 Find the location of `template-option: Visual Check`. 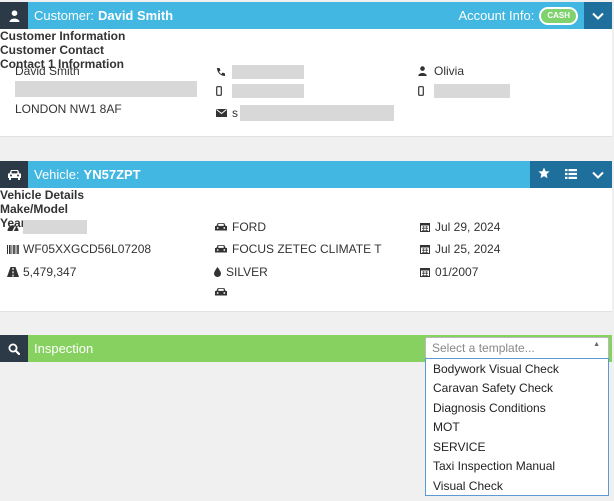

template-option: Visual Check is located at coordinates (517, 486).